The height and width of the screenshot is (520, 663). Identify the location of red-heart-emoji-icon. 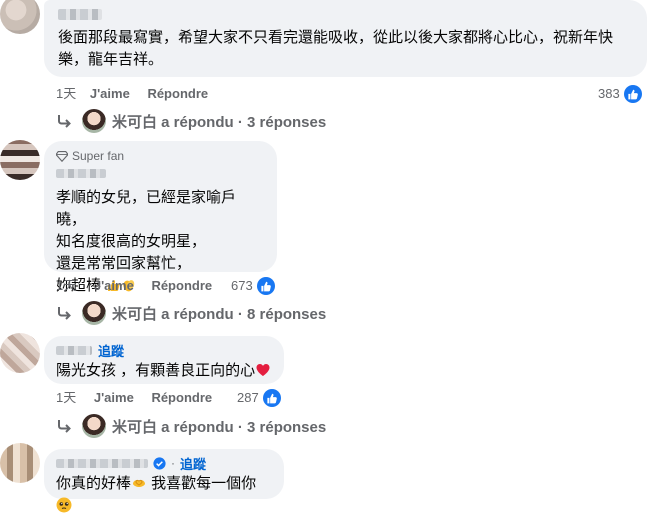
(263, 370).